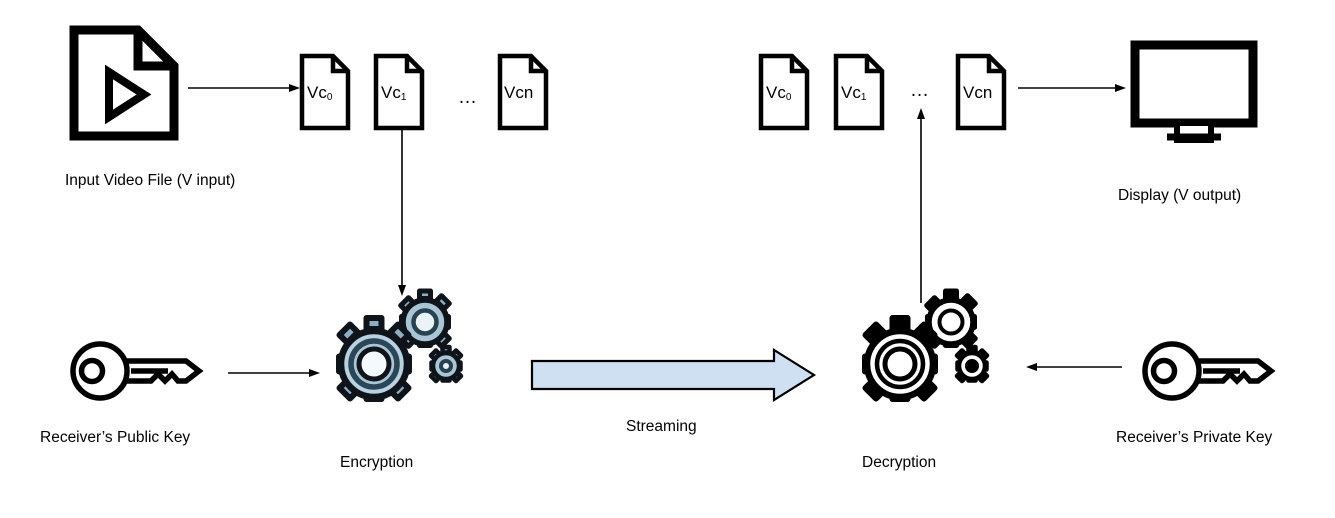  I want to click on arrow-private-key-to-decryption, so click(1074, 367).